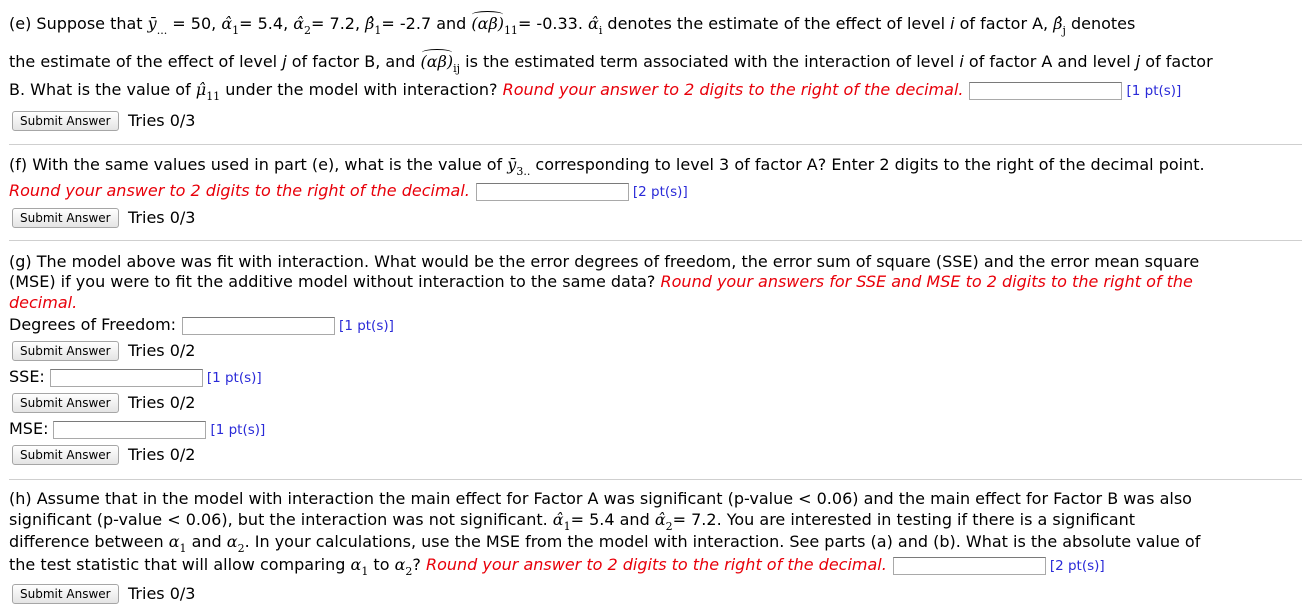 This screenshot has height=613, width=1308. Describe the element at coordinates (162, 120) in the screenshot. I see `tries-counter-e: Tries 0/3` at that location.